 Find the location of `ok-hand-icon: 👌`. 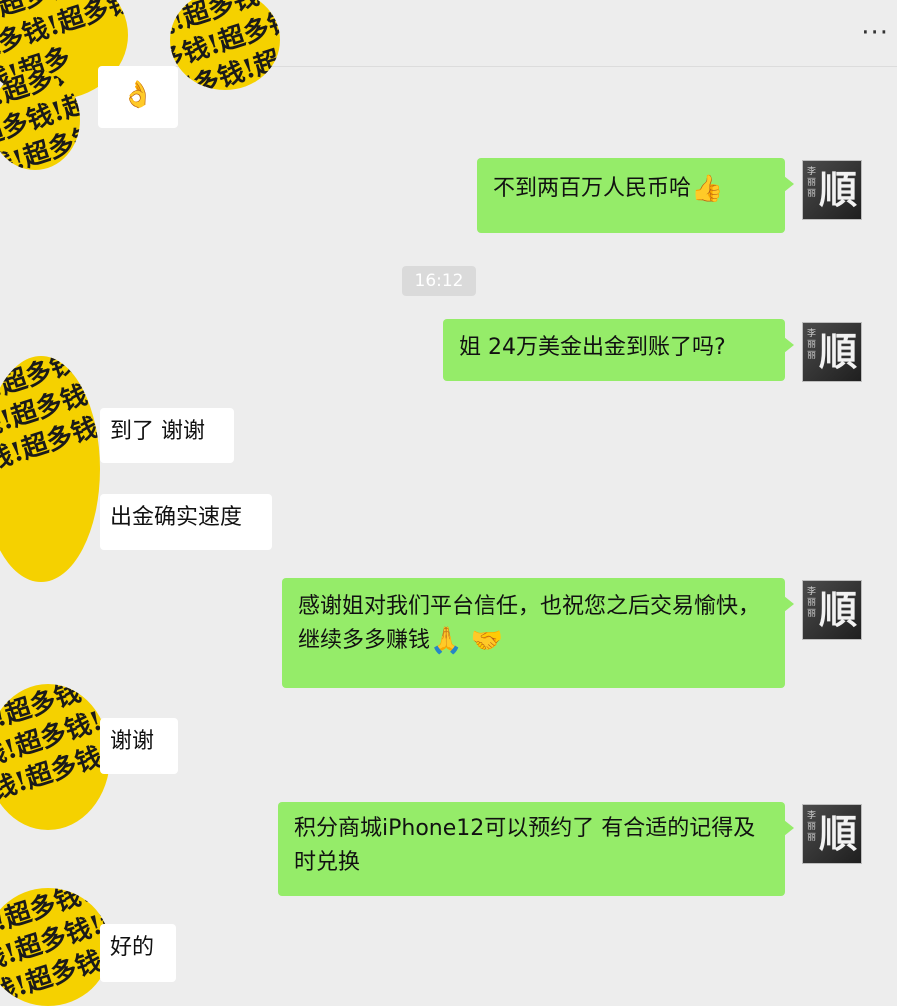

ok-hand-icon: 👌 is located at coordinates (138, 95).